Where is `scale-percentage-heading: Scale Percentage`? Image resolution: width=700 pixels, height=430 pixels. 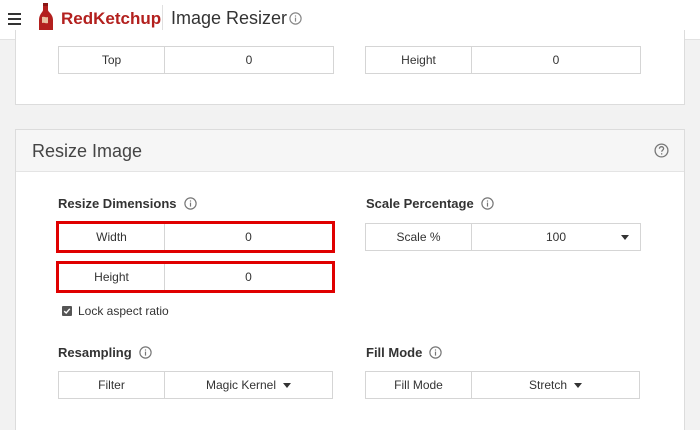 scale-percentage-heading: Scale Percentage is located at coordinates (430, 203).